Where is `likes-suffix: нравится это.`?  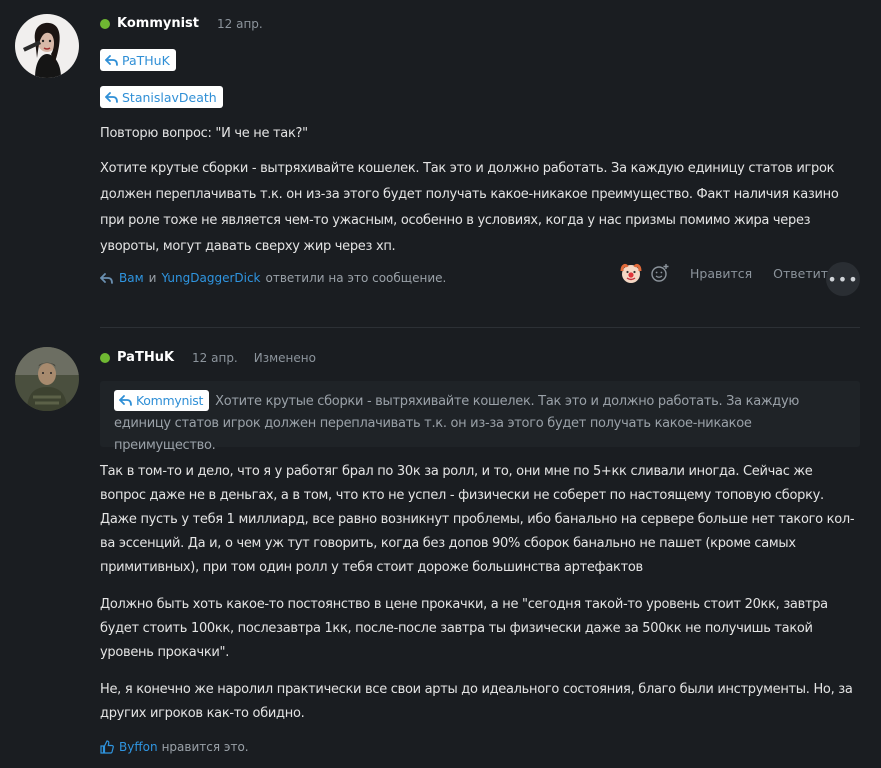 likes-suffix: нравится это. is located at coordinates (205, 747).